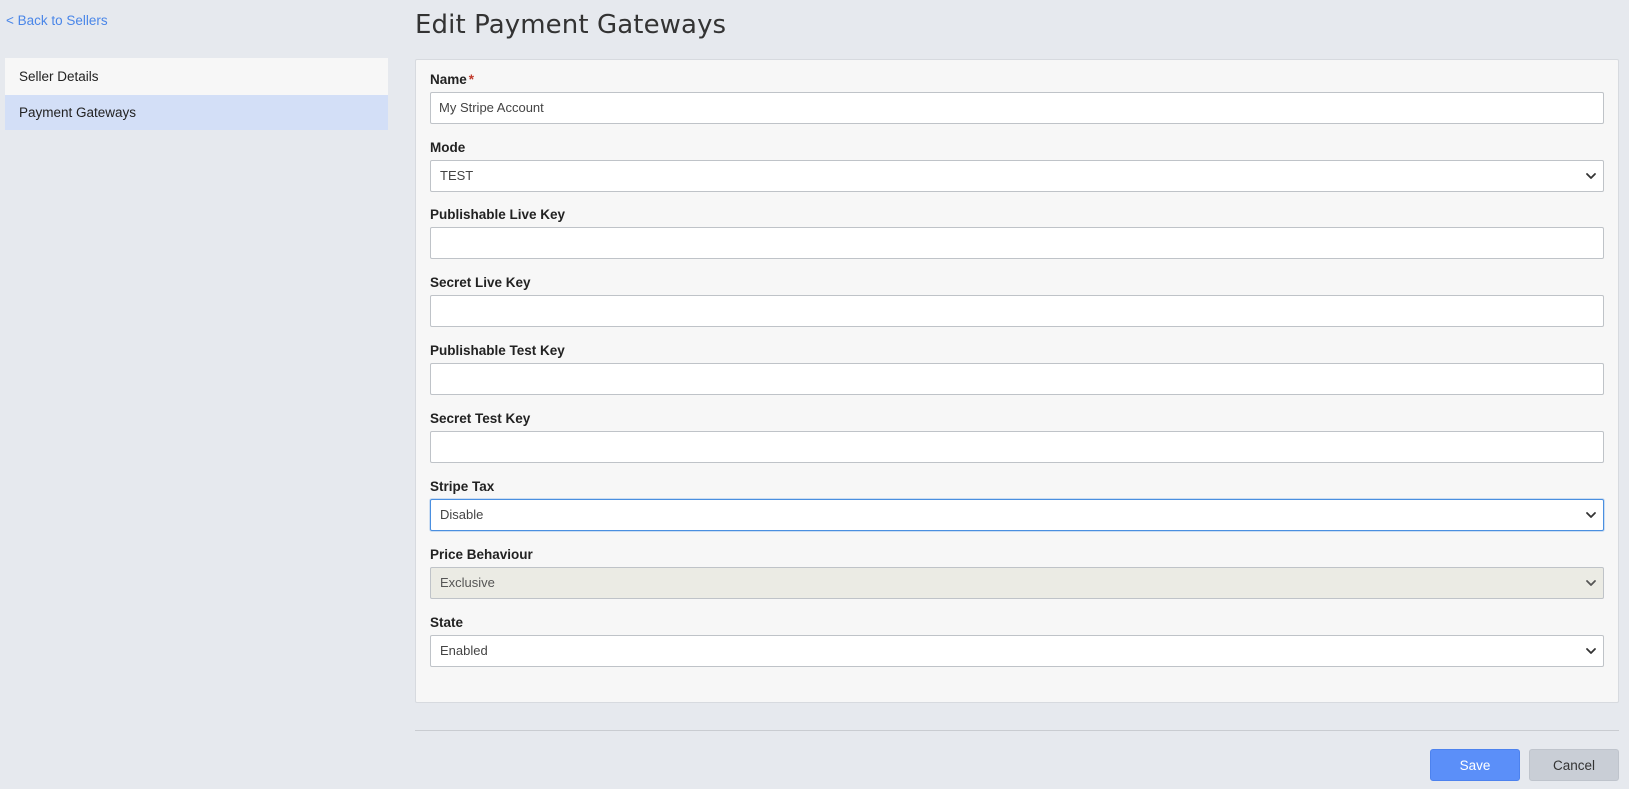 This screenshot has width=1629, height=789. What do you see at coordinates (1017, 108) in the screenshot?
I see `name-input: My Stripe Account` at bounding box center [1017, 108].